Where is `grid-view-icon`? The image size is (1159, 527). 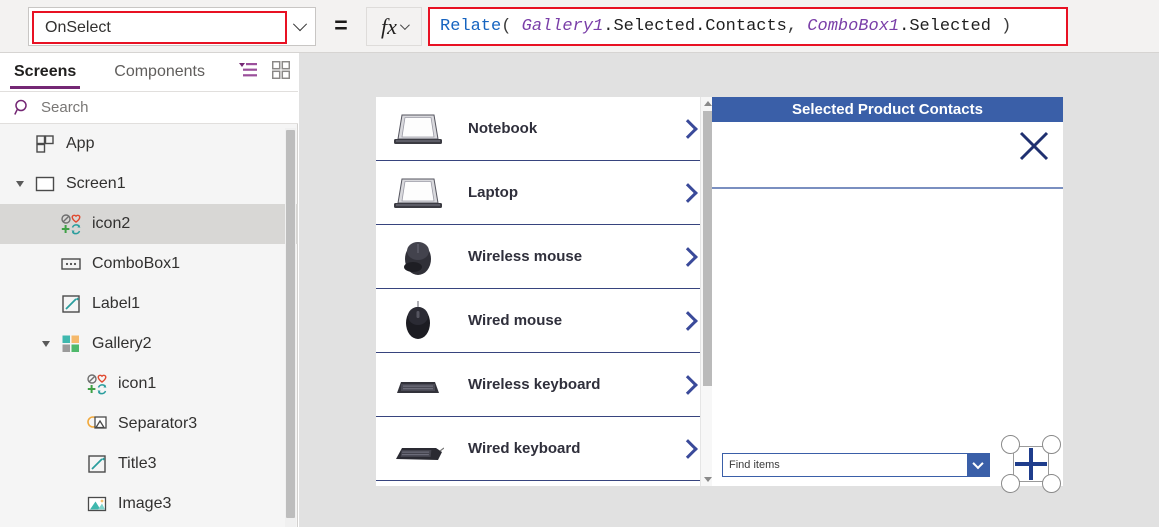
grid-view-icon is located at coordinates (281, 70).